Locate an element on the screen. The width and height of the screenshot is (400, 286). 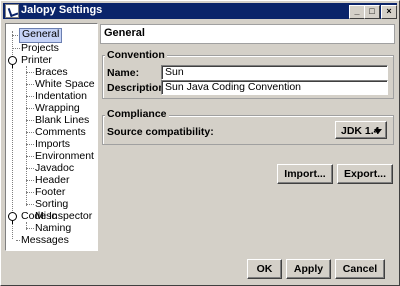
name-field: Sun is located at coordinates (274, 72).